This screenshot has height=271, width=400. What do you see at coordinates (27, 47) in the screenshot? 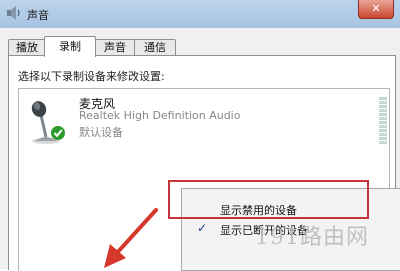
I see `tab-playback: 播放` at bounding box center [27, 47].